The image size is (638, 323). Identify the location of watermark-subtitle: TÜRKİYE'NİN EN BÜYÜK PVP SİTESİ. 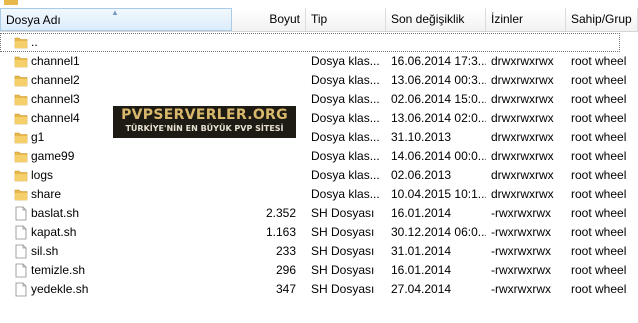
(204, 128).